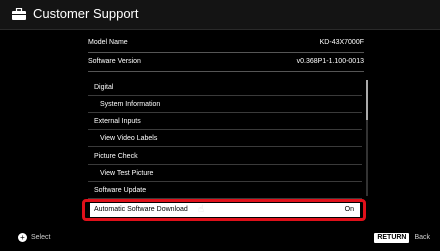 This screenshot has height=251, width=440. I want to click on scrollbar, so click(367, 138).